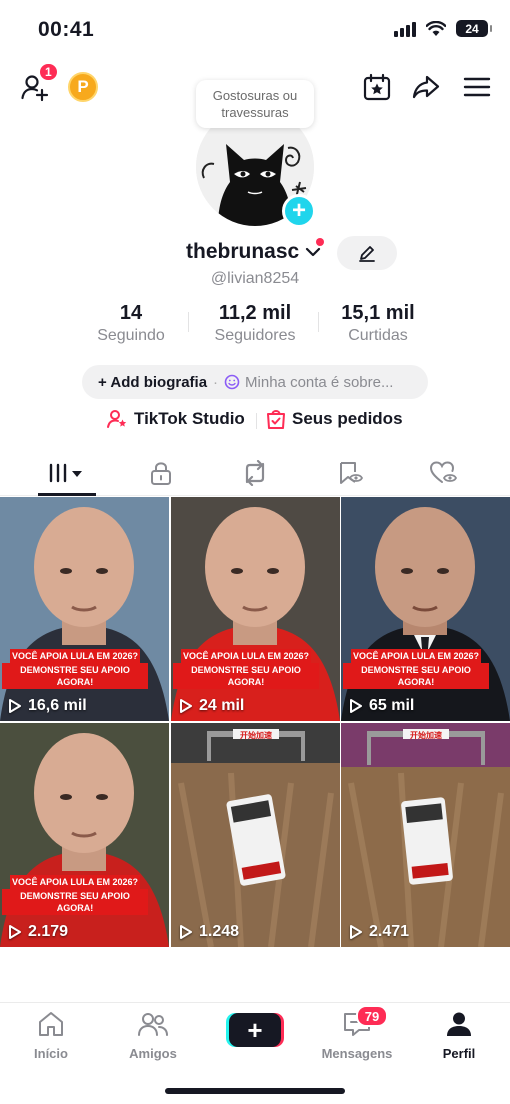 The image size is (510, 1104). I want to click on stat-following: 14 Seguindo, so click(131, 323).